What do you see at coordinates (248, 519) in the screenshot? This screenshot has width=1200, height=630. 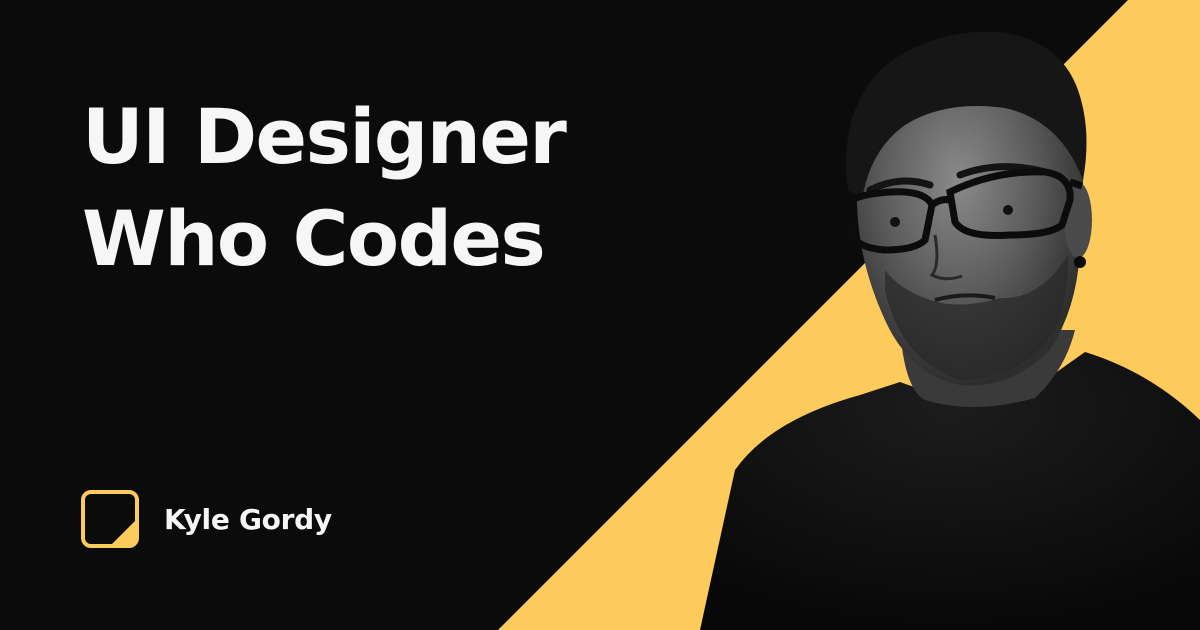 I see `author-name: Kyle Gordy` at bounding box center [248, 519].